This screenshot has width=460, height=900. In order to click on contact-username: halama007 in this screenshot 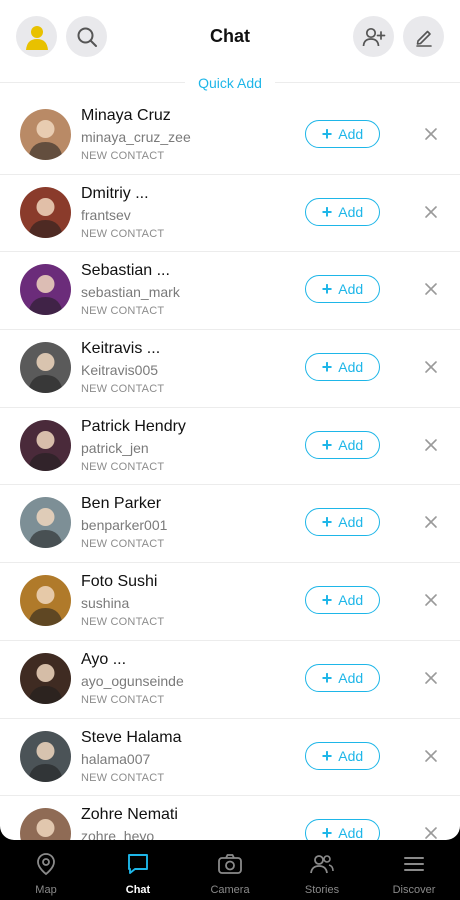, I will do `click(116, 758)`.